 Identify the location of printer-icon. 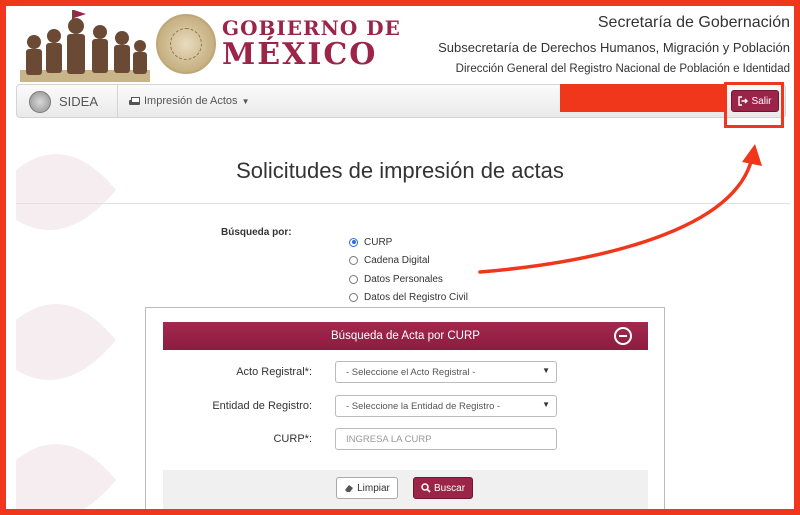
(134, 101).